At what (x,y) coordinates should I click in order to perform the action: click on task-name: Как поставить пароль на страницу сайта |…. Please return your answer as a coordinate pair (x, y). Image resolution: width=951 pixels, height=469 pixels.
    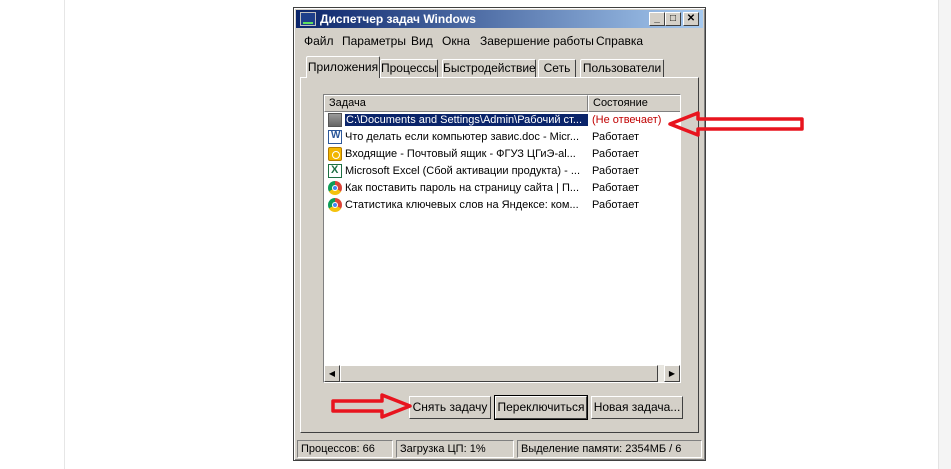
    Looking at the image, I should click on (462, 188).